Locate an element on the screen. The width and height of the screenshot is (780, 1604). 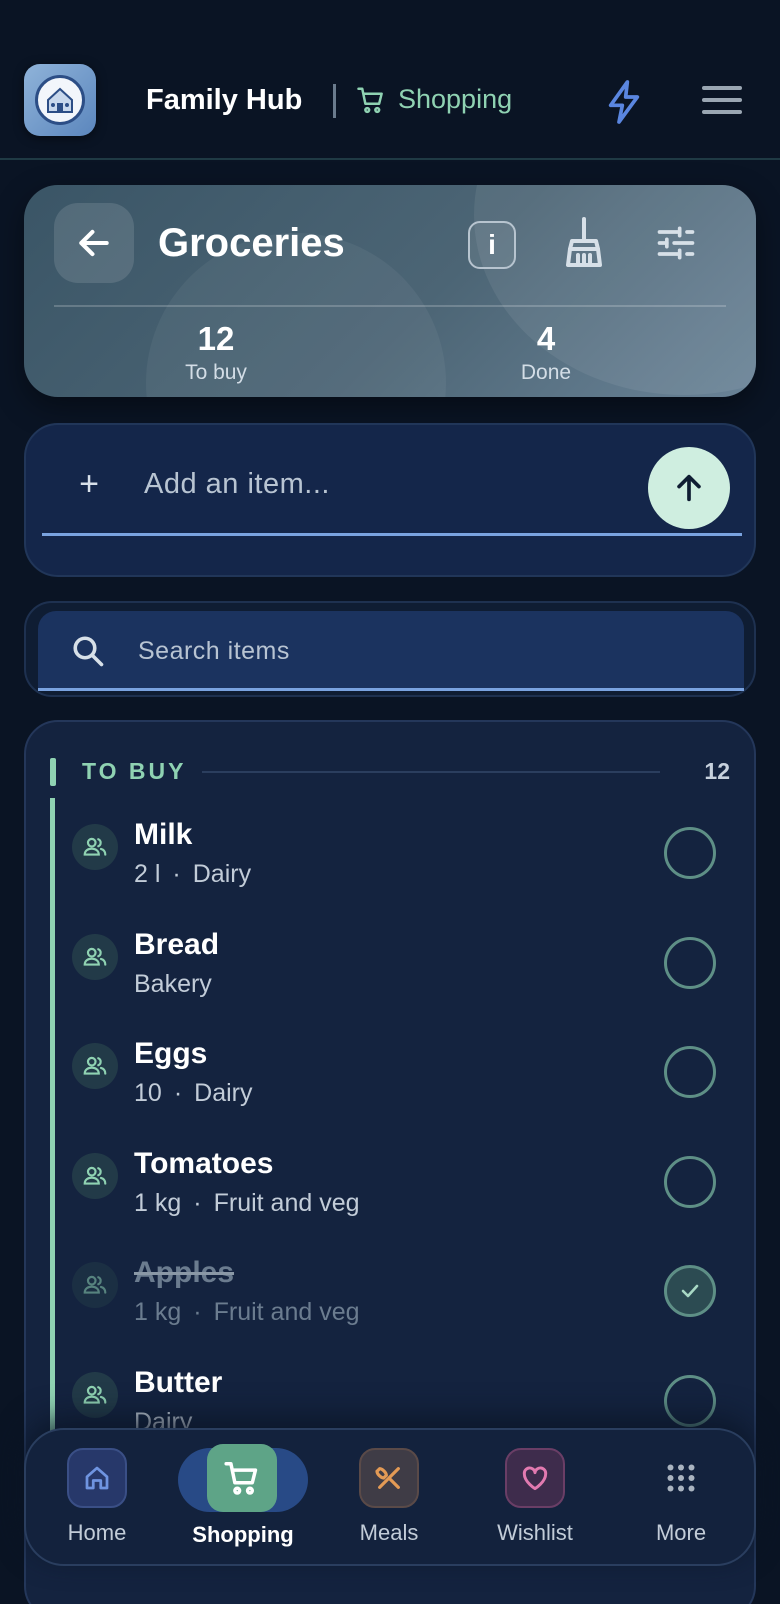
family-house-logo-icon is located at coordinates (60, 100).